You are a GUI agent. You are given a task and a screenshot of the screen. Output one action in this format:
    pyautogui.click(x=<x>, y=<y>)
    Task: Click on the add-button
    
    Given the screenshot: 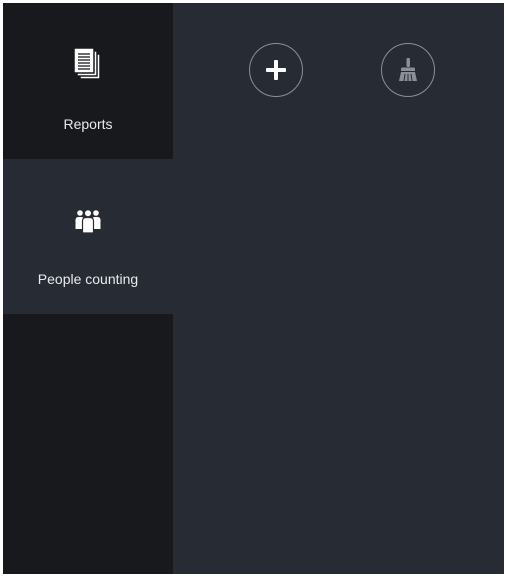 What is the action you would take?
    pyautogui.click(x=276, y=70)
    